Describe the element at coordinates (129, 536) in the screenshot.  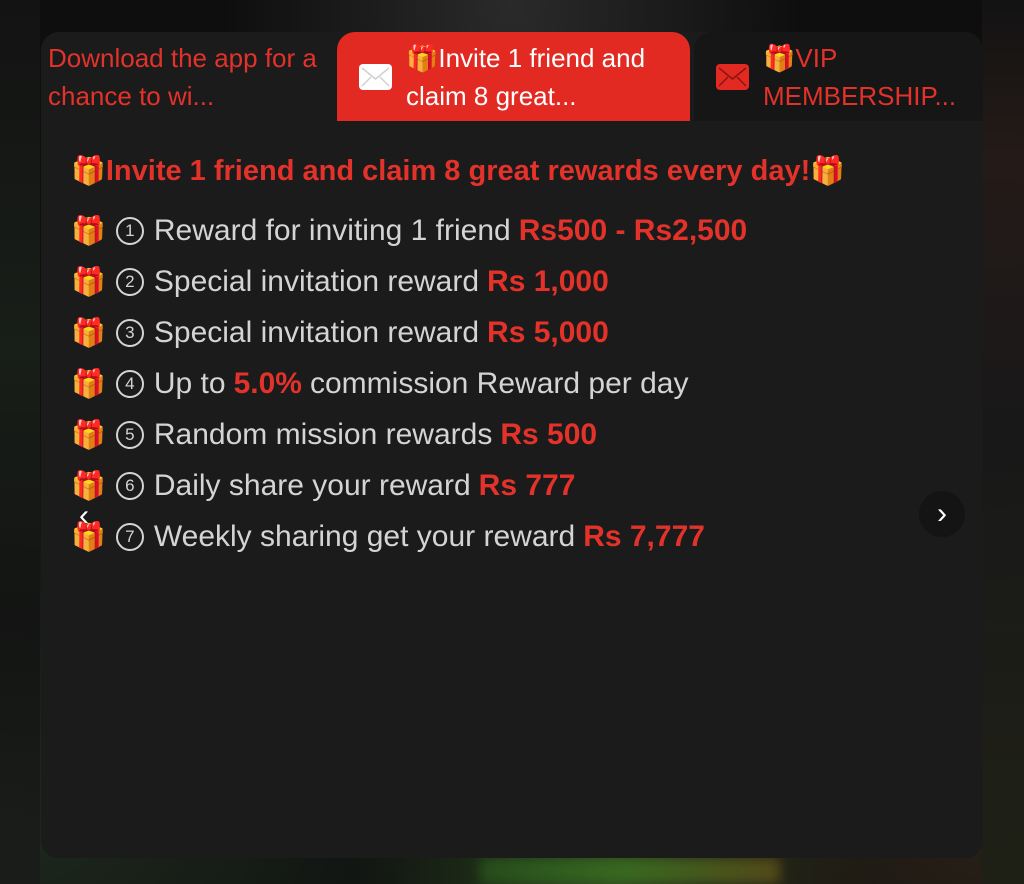
I see `reward-number: 7` at that location.